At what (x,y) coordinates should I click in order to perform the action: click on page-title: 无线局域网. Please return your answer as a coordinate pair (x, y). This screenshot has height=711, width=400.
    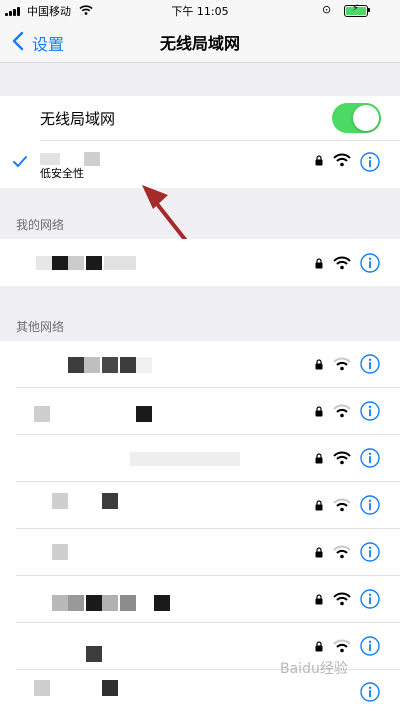
    Looking at the image, I should click on (199, 43).